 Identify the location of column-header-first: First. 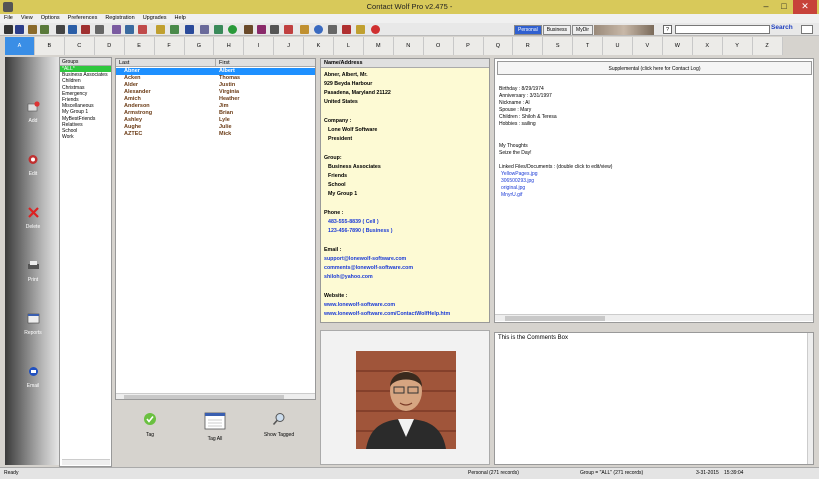
(265, 63).